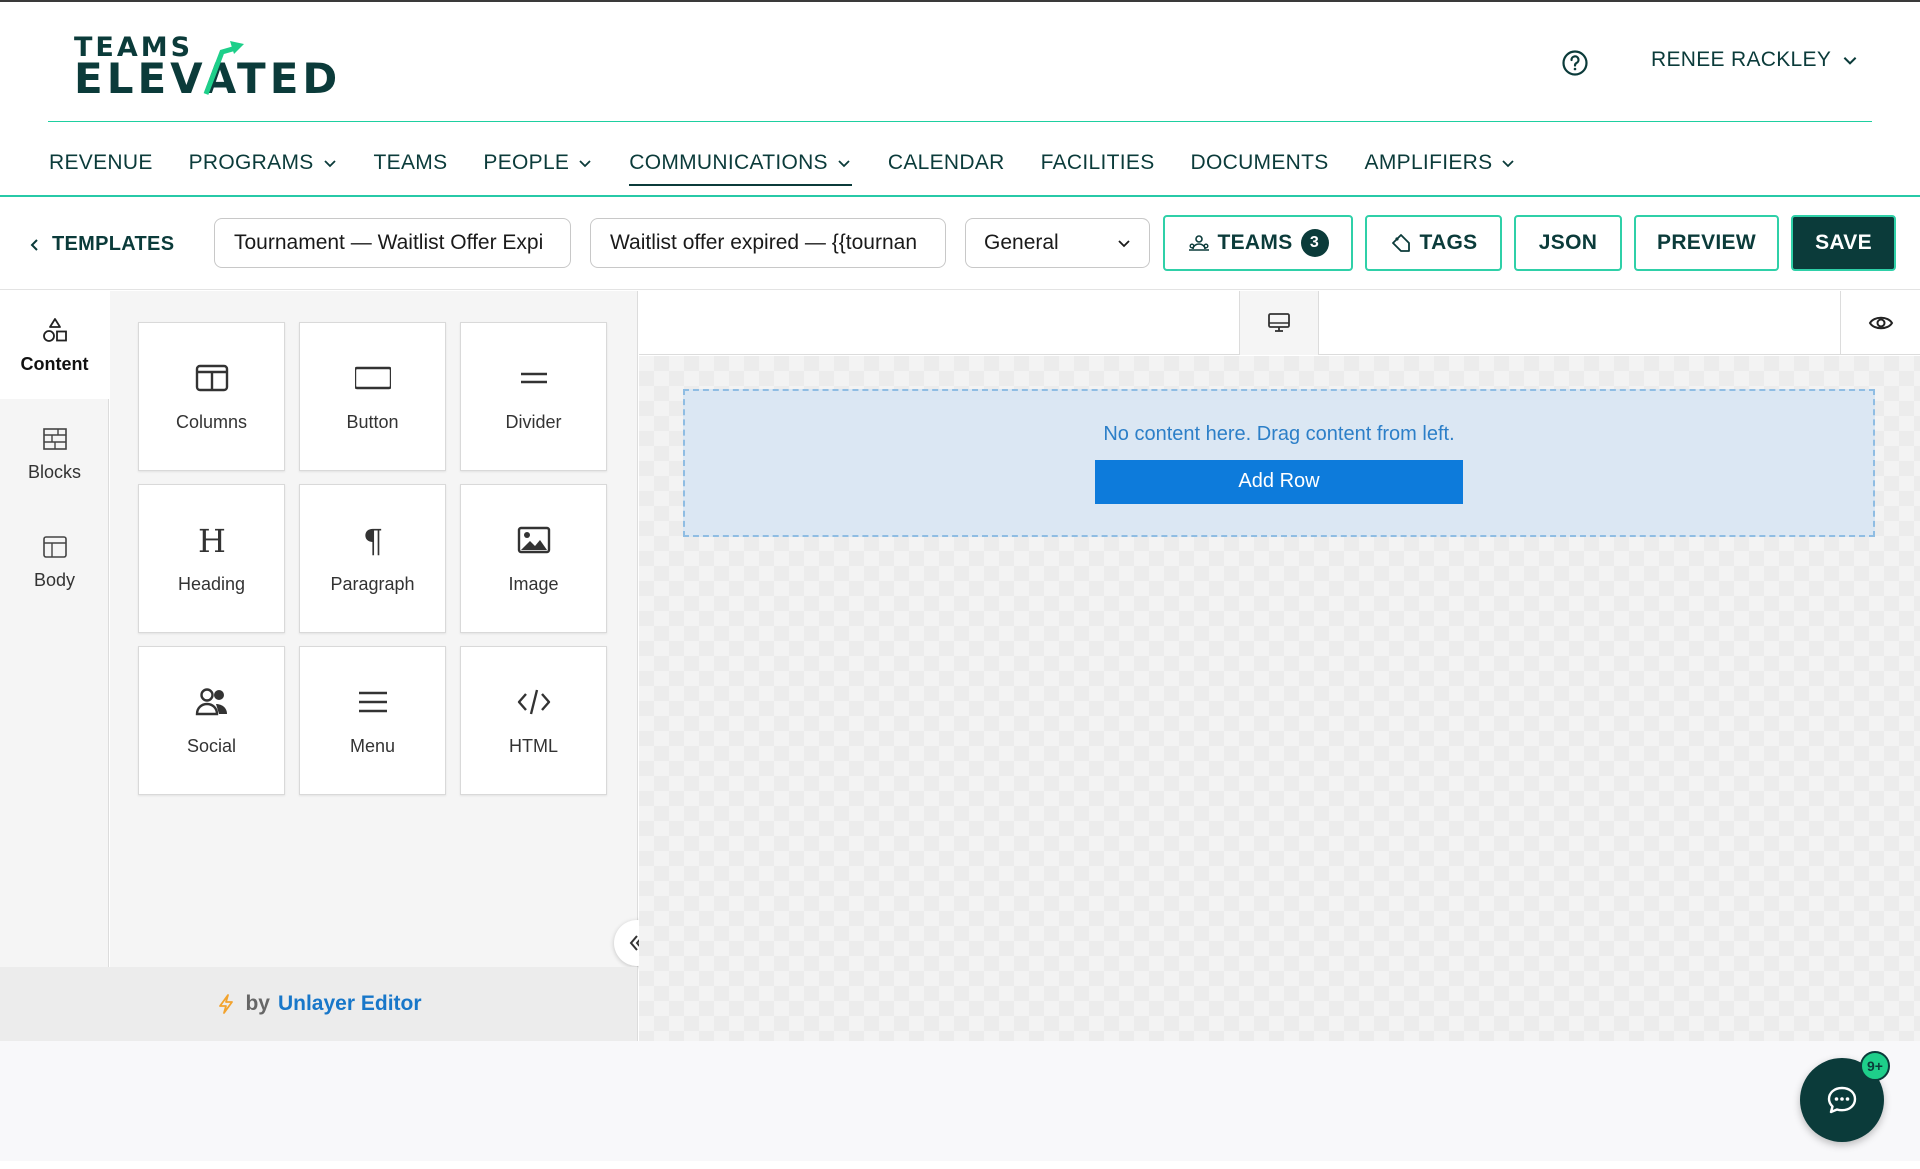 This screenshot has height=1169, width=1920. What do you see at coordinates (54, 629) in the screenshot?
I see `editor-side-tabs: Content Blocks Body` at bounding box center [54, 629].